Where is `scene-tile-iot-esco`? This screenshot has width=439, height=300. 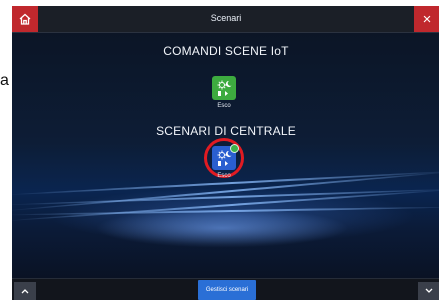
scene-tile-iot-esco is located at coordinates (224, 88).